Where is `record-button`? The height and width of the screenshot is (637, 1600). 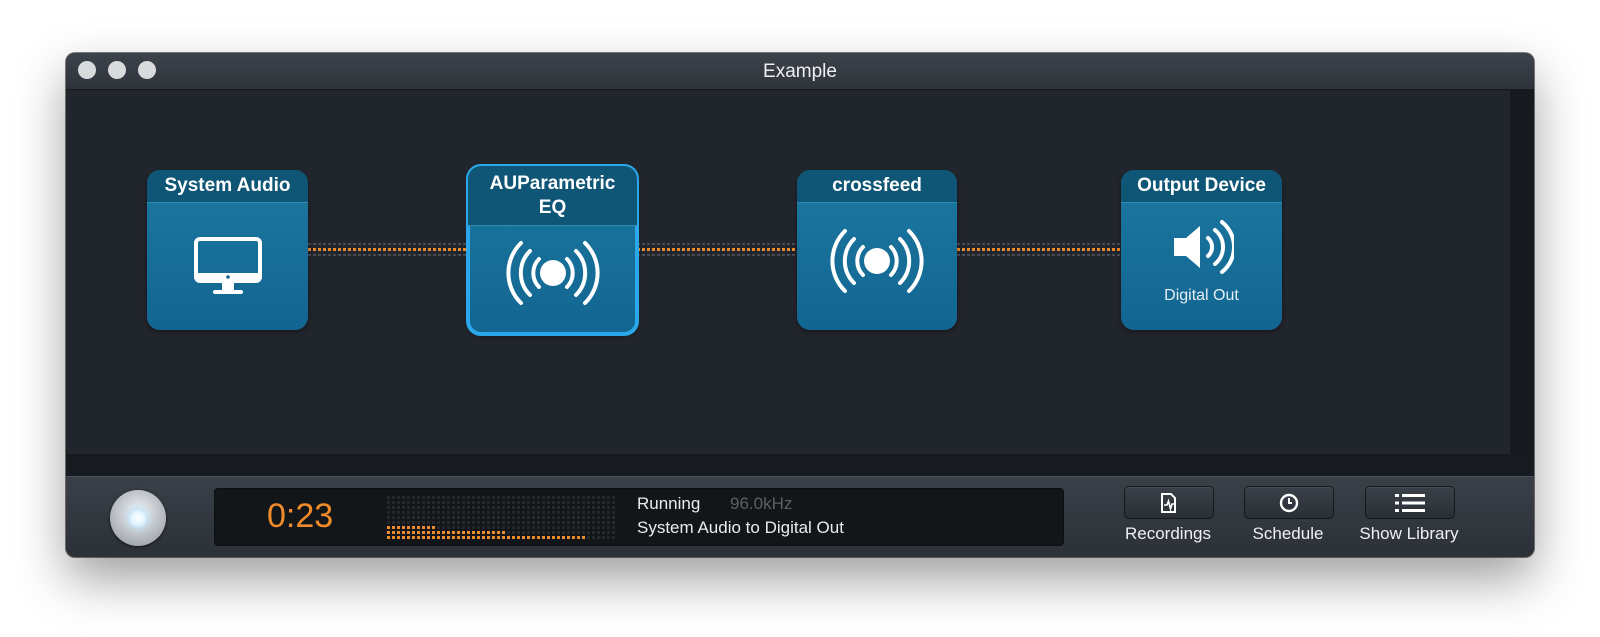 record-button is located at coordinates (138, 518).